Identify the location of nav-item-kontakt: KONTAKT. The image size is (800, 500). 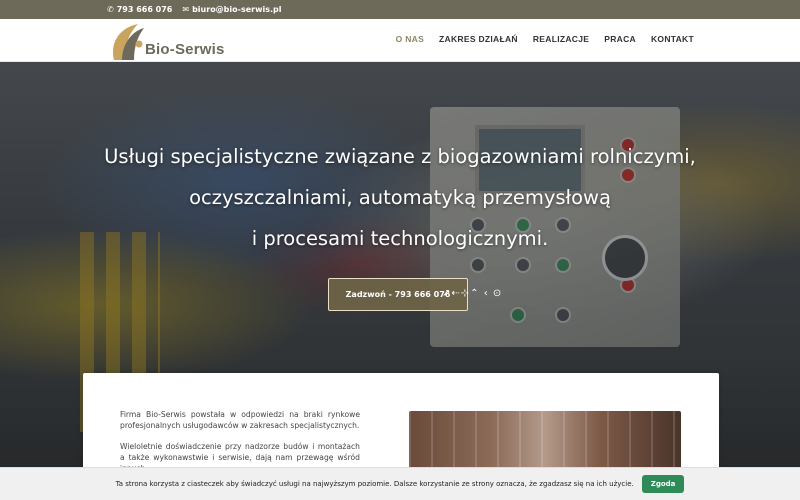
(672, 39).